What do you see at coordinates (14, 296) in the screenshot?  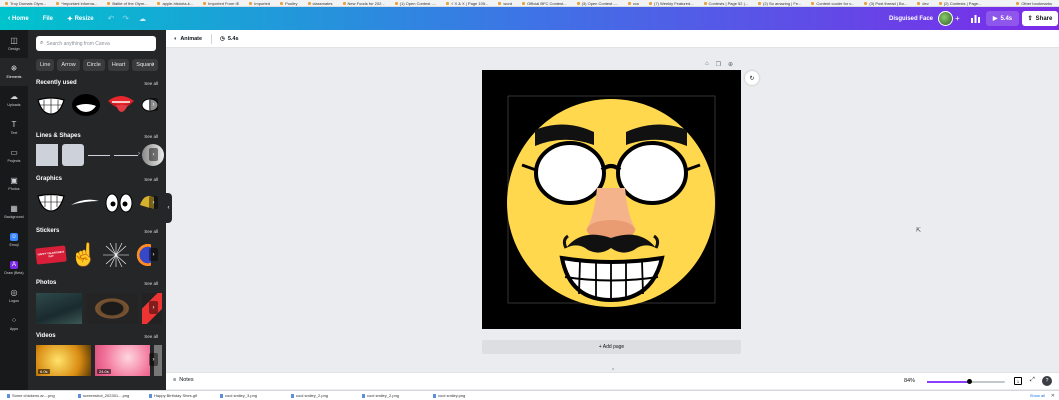 I see `rail-item-logos: ◎ Logos` at bounding box center [14, 296].